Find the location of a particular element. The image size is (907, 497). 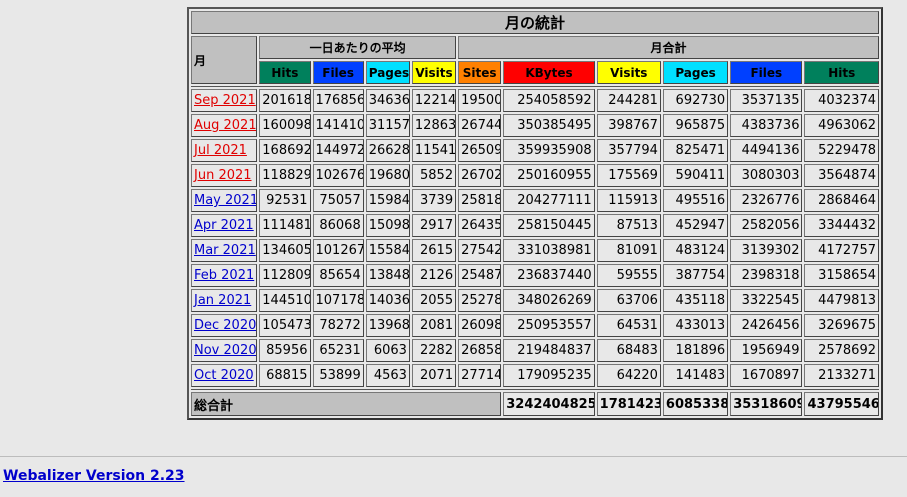

cell-kbytes: 179095235 is located at coordinates (549, 375).